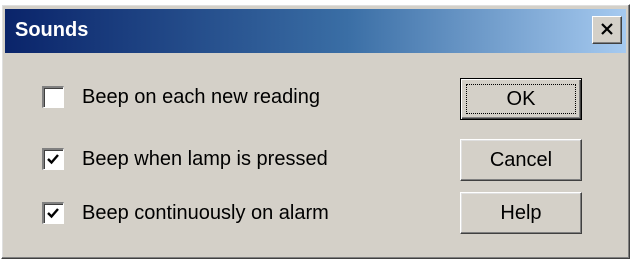 Image resolution: width=633 pixels, height=264 pixels. What do you see at coordinates (205, 158) in the screenshot?
I see `option-label: Beep when lamp is pressed` at bounding box center [205, 158].